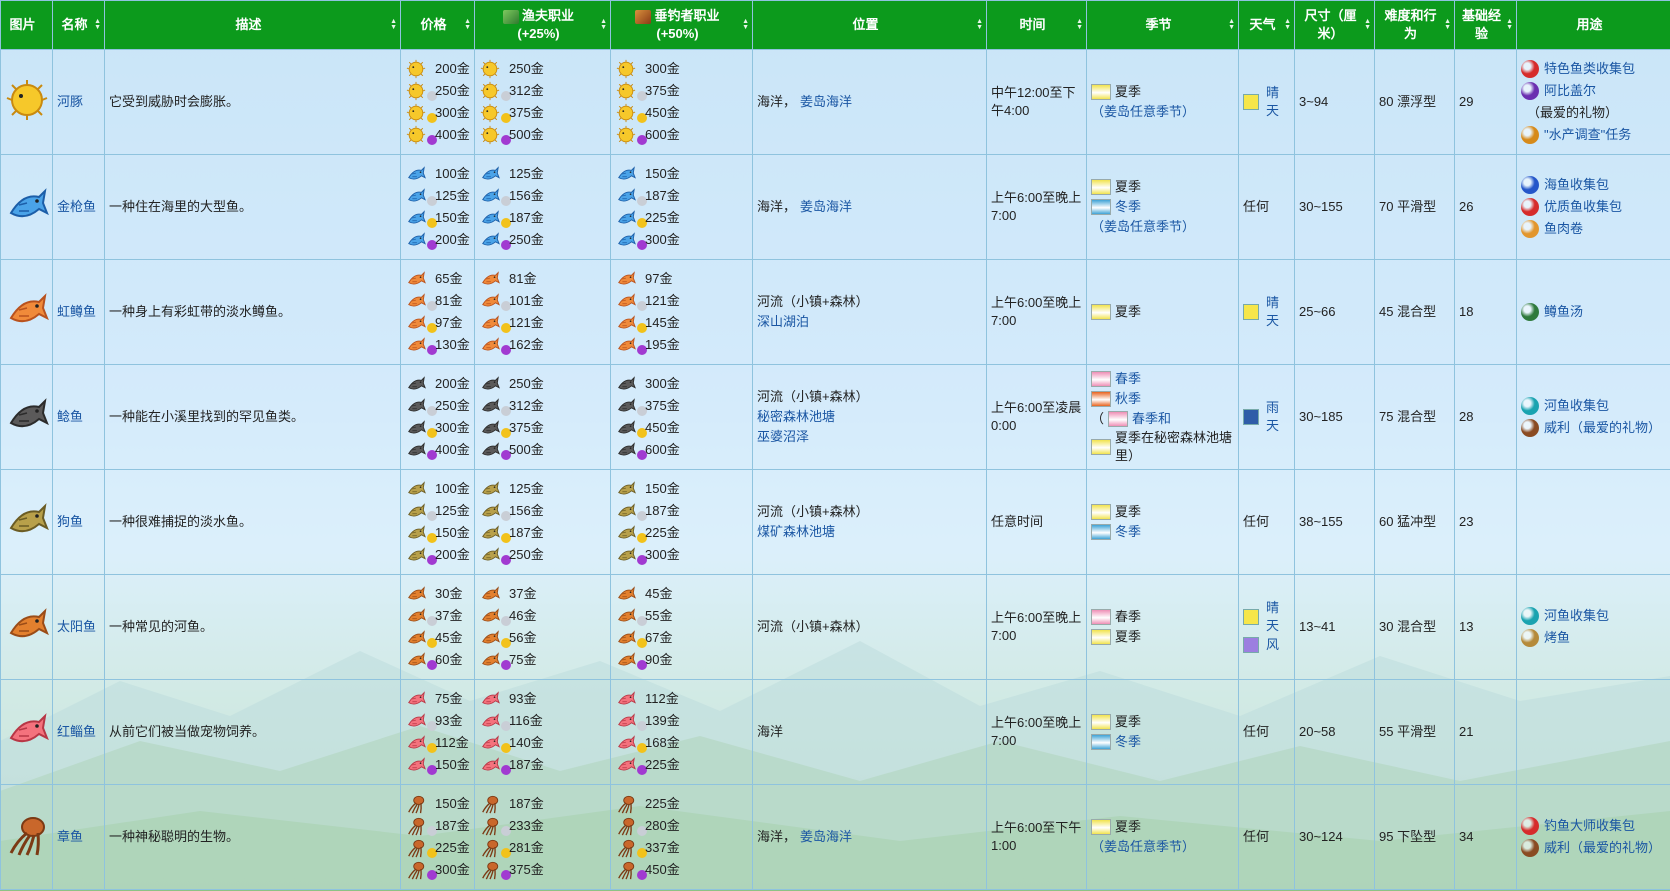 This screenshot has height=891, width=1670. I want to click on catfish-icon, so click(491, 383).